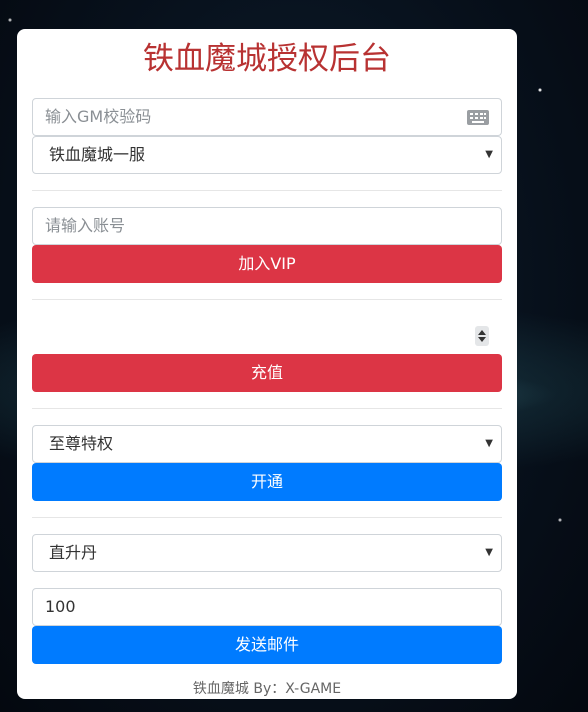 This screenshot has height=712, width=588. Describe the element at coordinates (267, 155) in the screenshot. I see `server-select: 铁血魔城一服 ▼` at that location.